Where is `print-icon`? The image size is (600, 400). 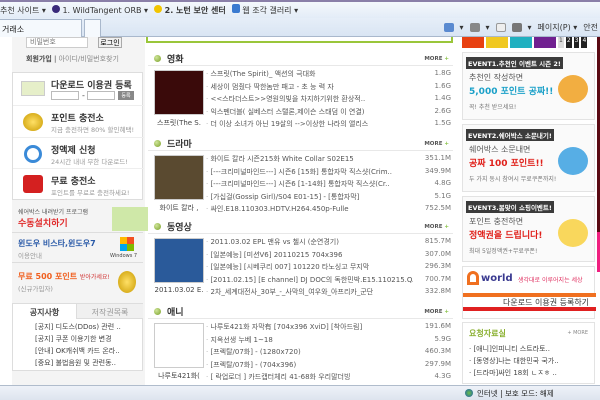 print-icon is located at coordinates (516, 27).